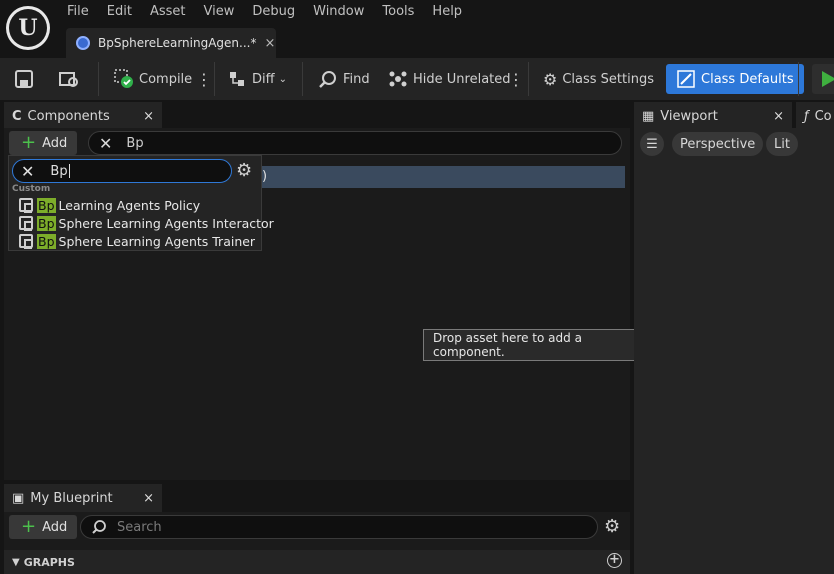 Image resolution: width=834 pixels, height=574 pixels. Describe the element at coordinates (689, 116) in the screenshot. I see `viewport-tab-label: Viewport` at that location.